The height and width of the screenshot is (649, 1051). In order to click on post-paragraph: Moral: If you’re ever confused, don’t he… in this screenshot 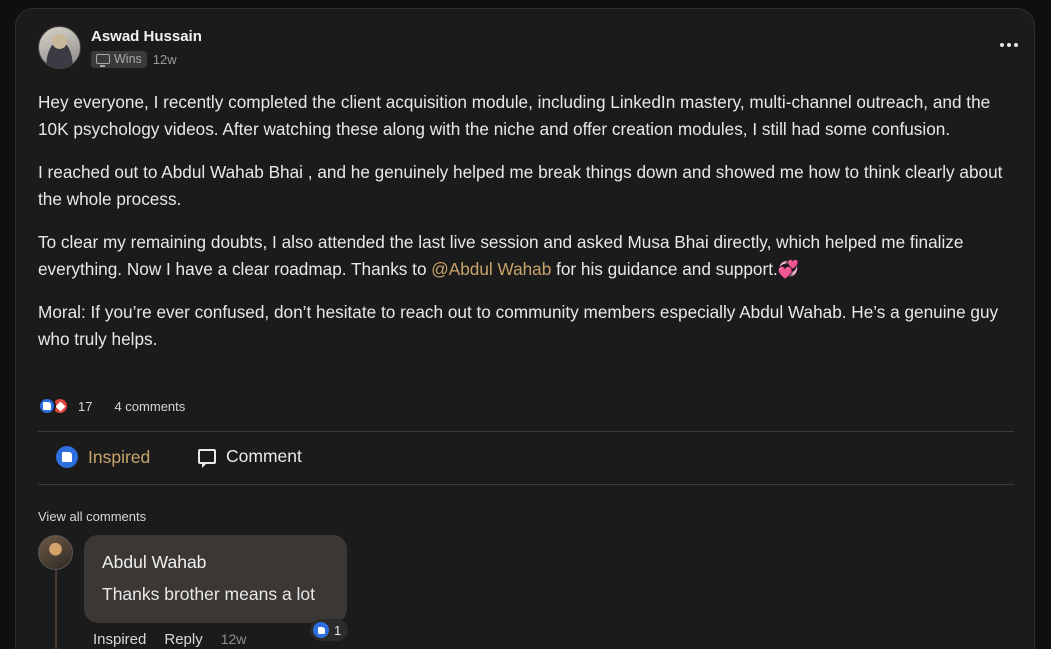, I will do `click(518, 325)`.